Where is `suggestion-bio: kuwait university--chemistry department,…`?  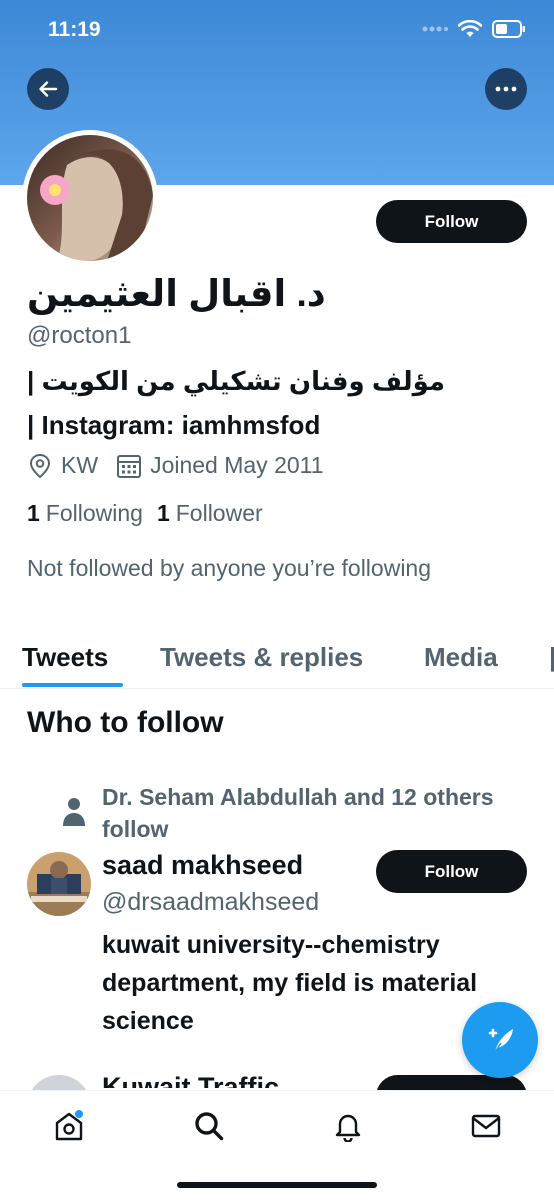 suggestion-bio: kuwait university--chemistry department,… is located at coordinates (290, 983).